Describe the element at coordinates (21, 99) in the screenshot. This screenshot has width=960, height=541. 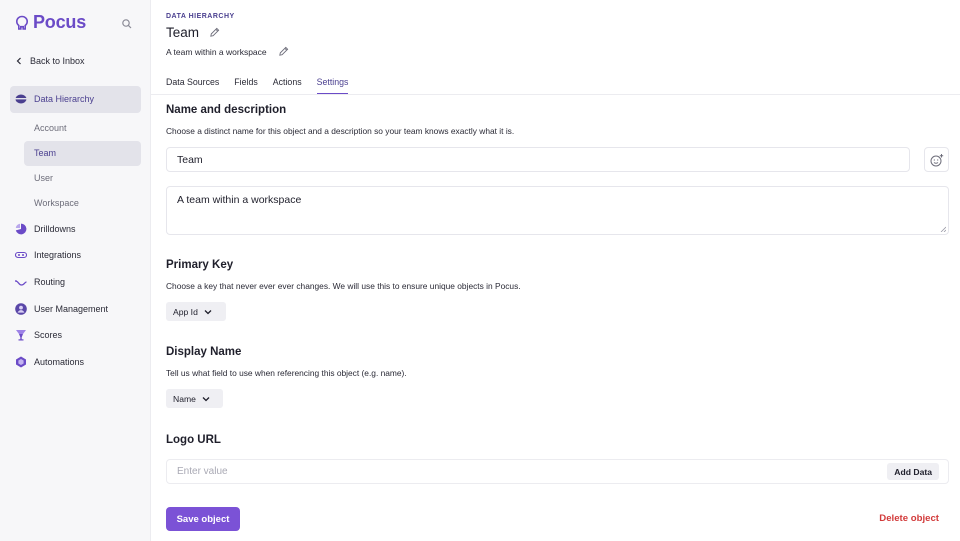
I see `data-hierarchy-icon` at that location.